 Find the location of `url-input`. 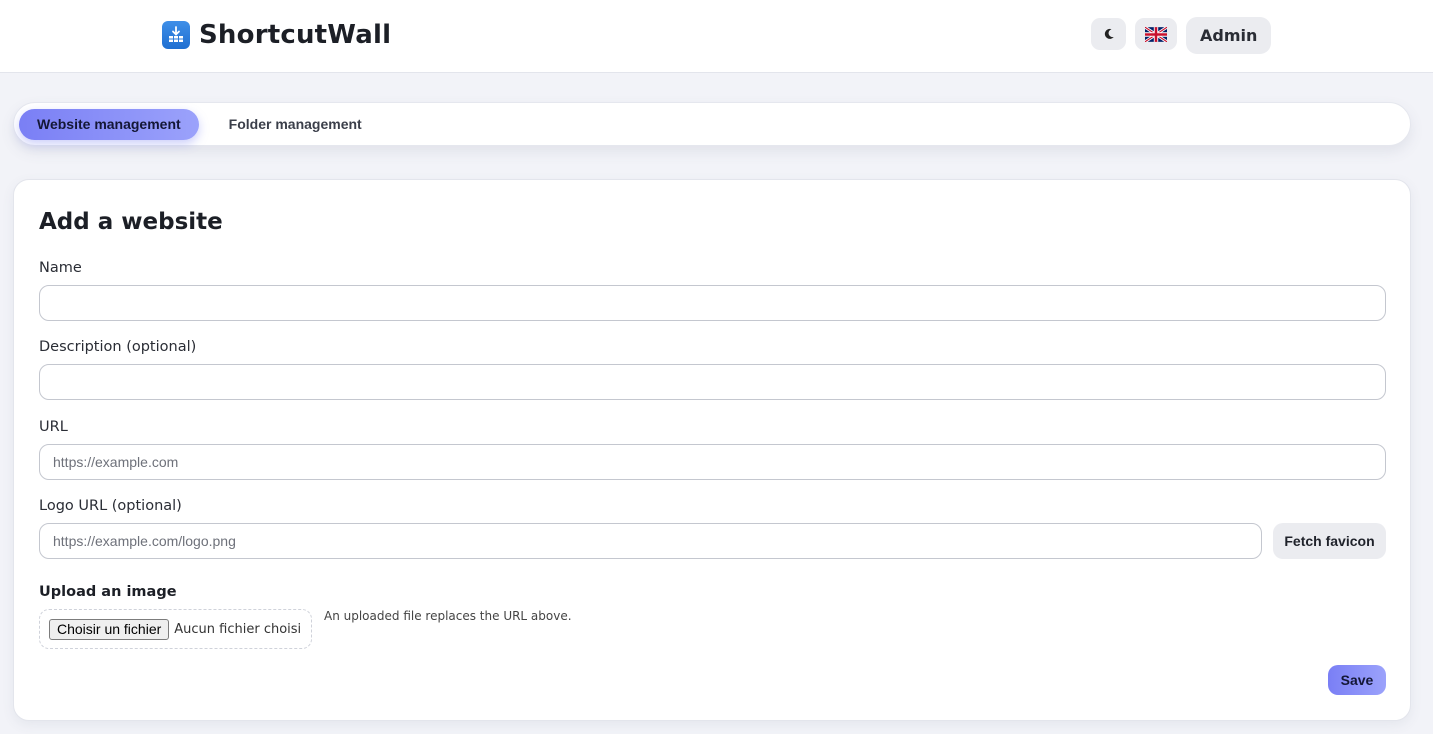

url-input is located at coordinates (712, 462).